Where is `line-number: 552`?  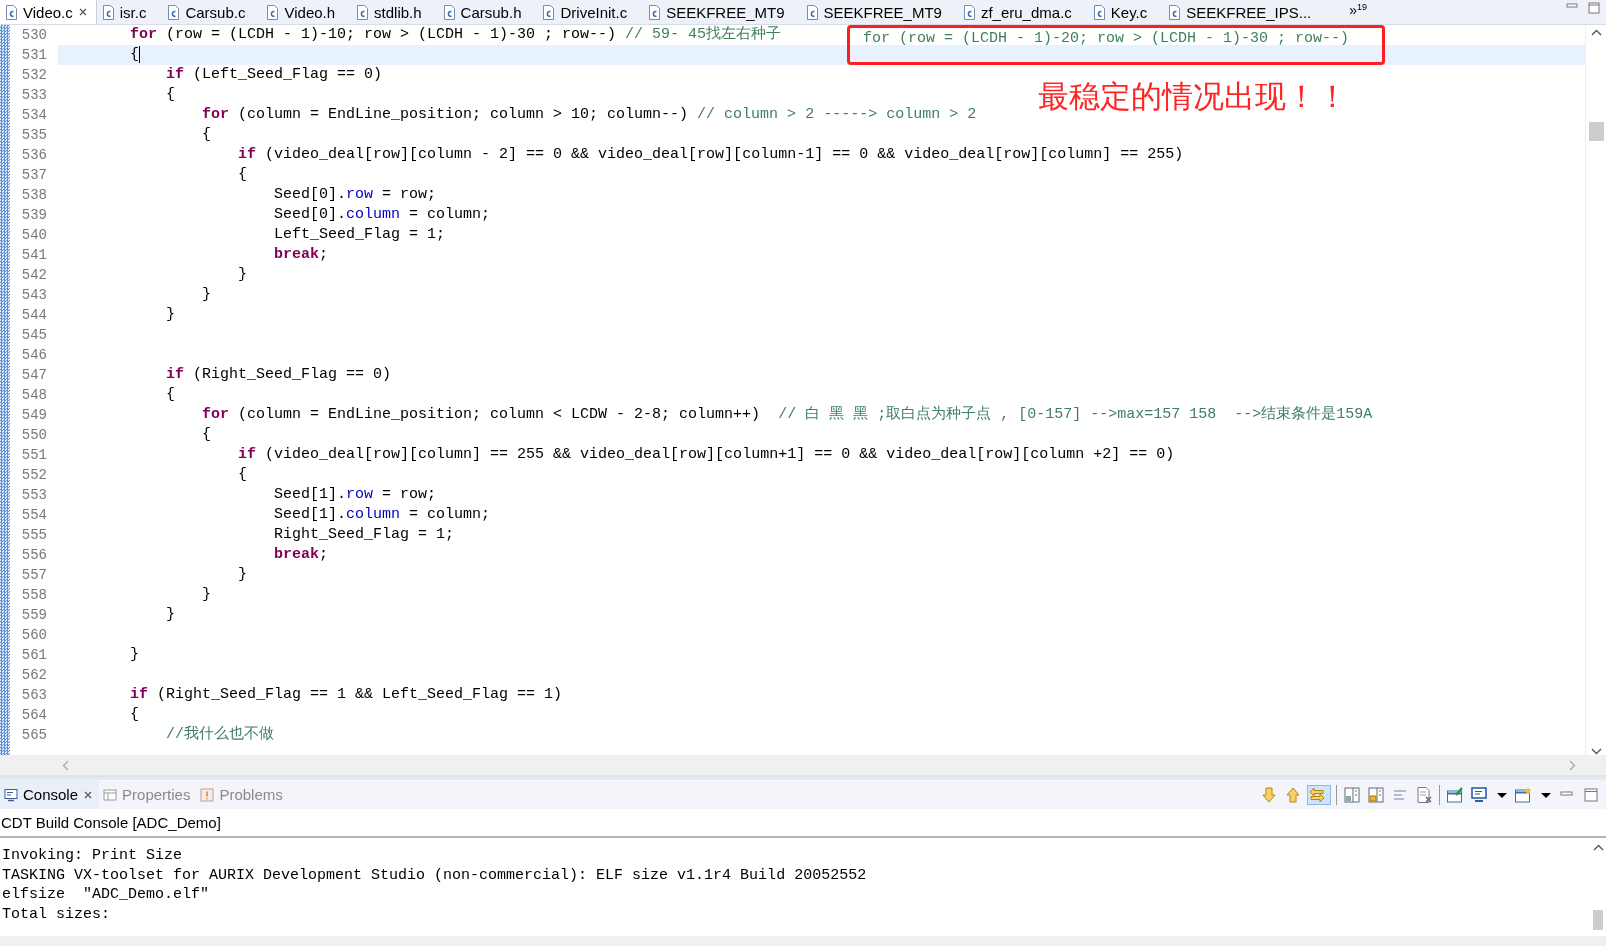 line-number: 552 is located at coordinates (33, 475).